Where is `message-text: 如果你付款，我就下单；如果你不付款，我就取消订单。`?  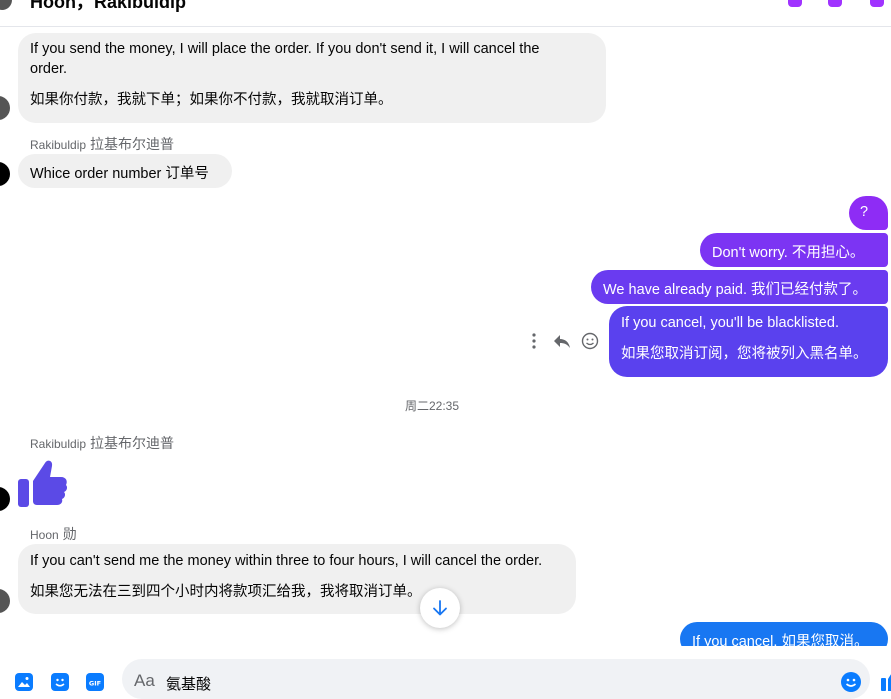 message-text: 如果你付款，我就下单；如果你不付款，我就取消订单。 is located at coordinates (211, 100).